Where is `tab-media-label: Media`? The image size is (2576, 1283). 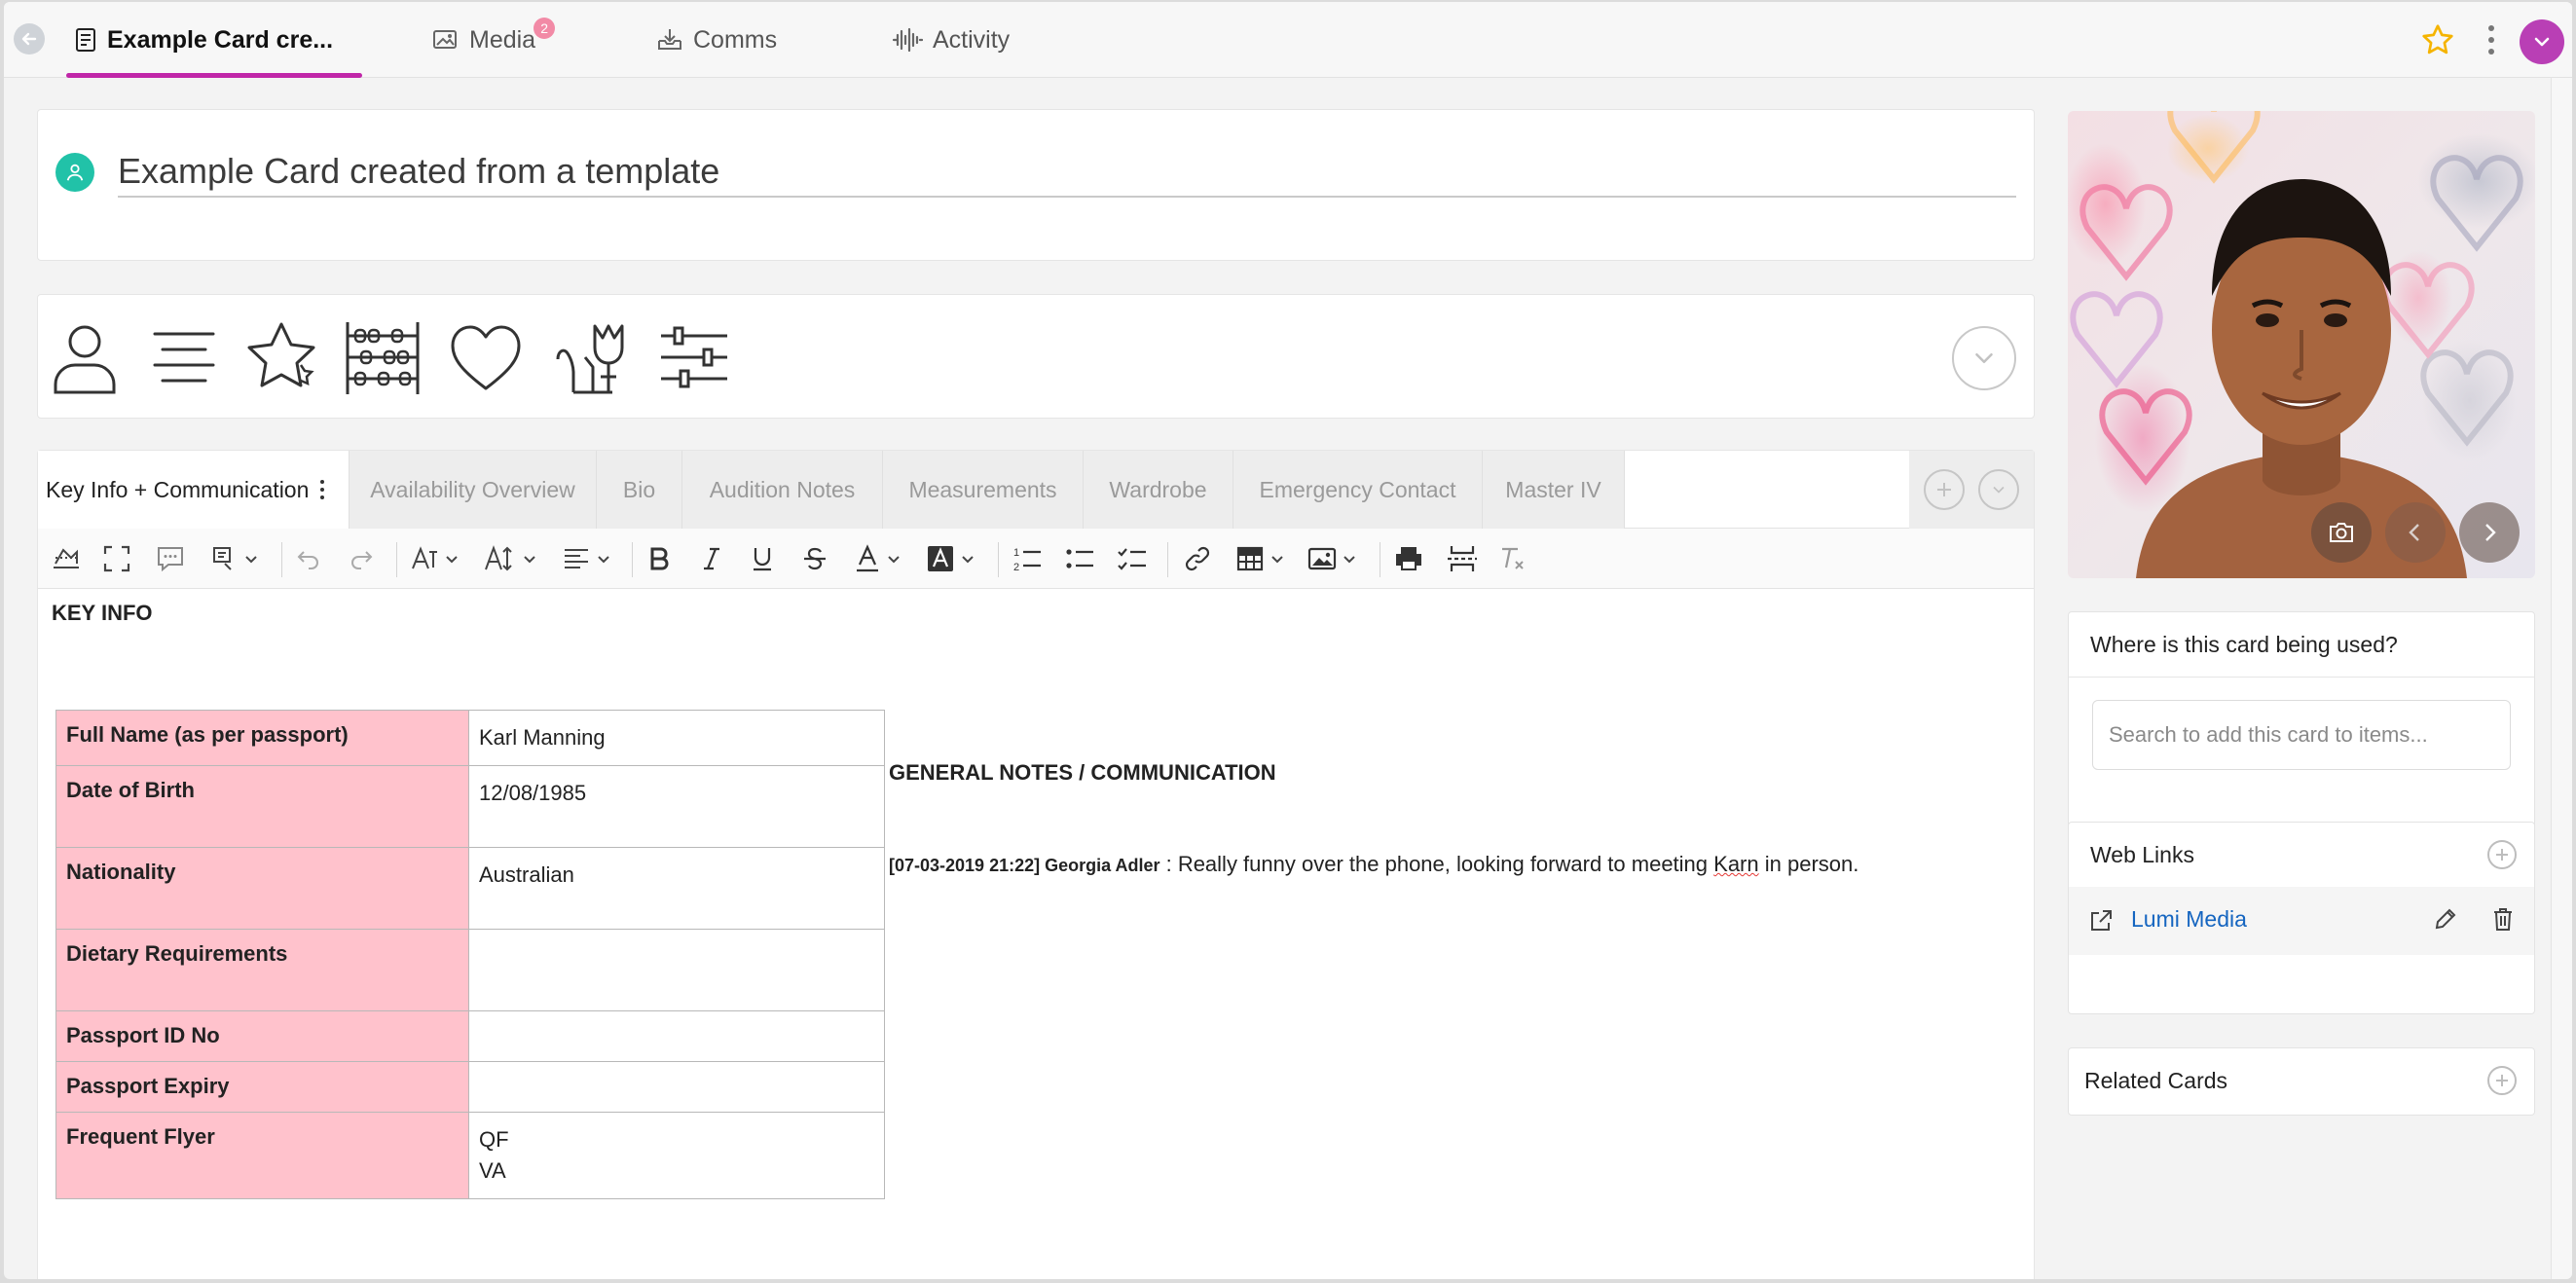 tab-media-label: Media is located at coordinates (502, 39).